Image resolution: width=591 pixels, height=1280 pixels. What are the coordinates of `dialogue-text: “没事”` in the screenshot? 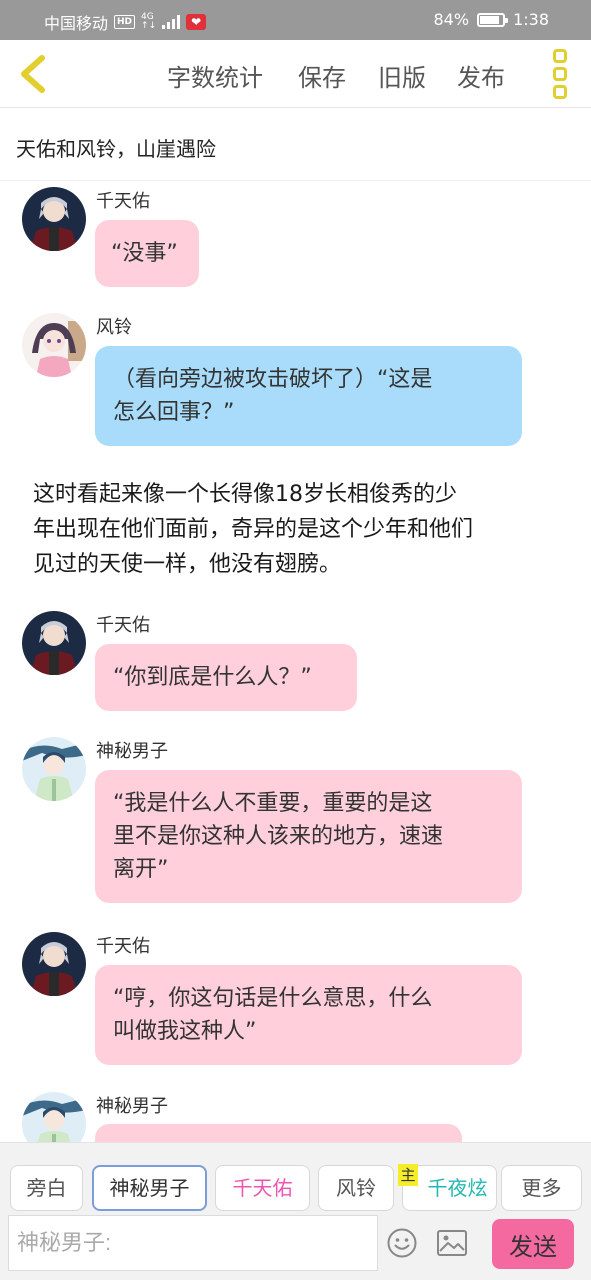 It's located at (144, 253).